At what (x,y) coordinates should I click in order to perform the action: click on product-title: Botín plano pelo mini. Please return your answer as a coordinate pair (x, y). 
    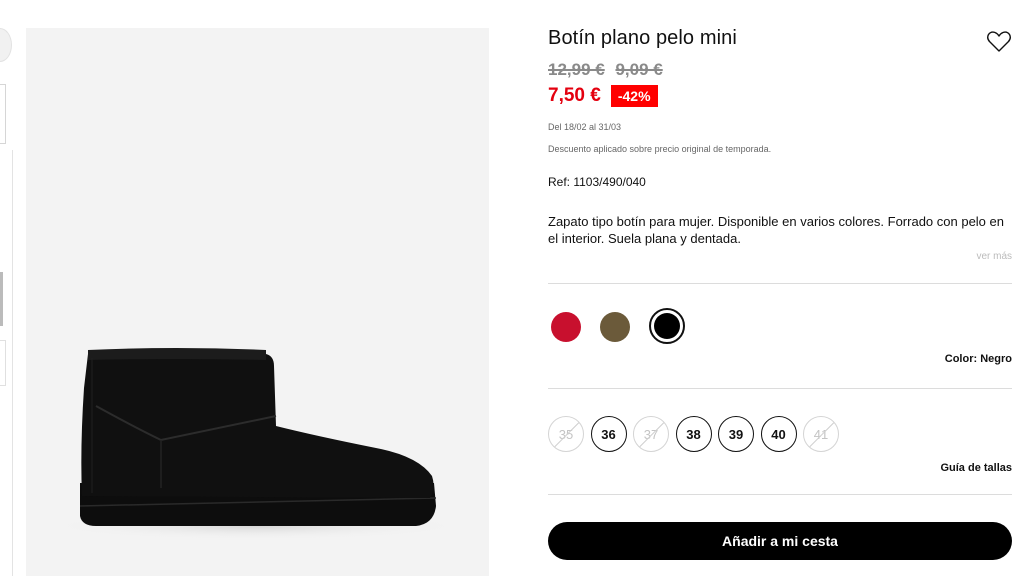
    Looking at the image, I should click on (642, 38).